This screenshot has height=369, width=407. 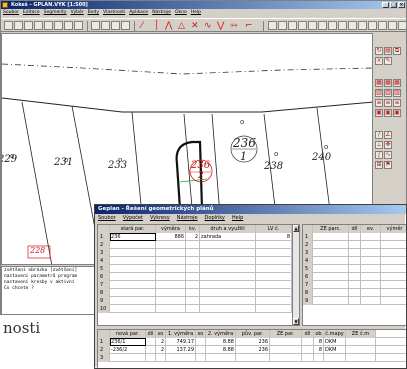 I want to click on table-cell: 236/1, so click(x=128, y=342).